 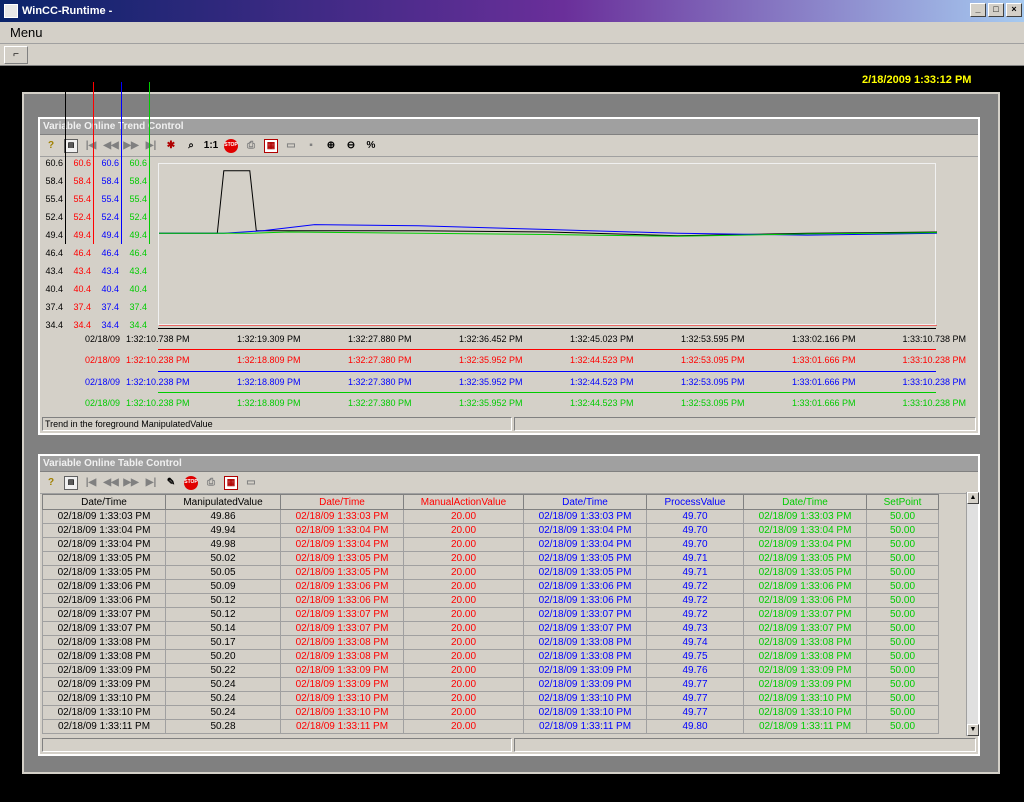 I want to click on save-icon: ▪, so click(x=311, y=146).